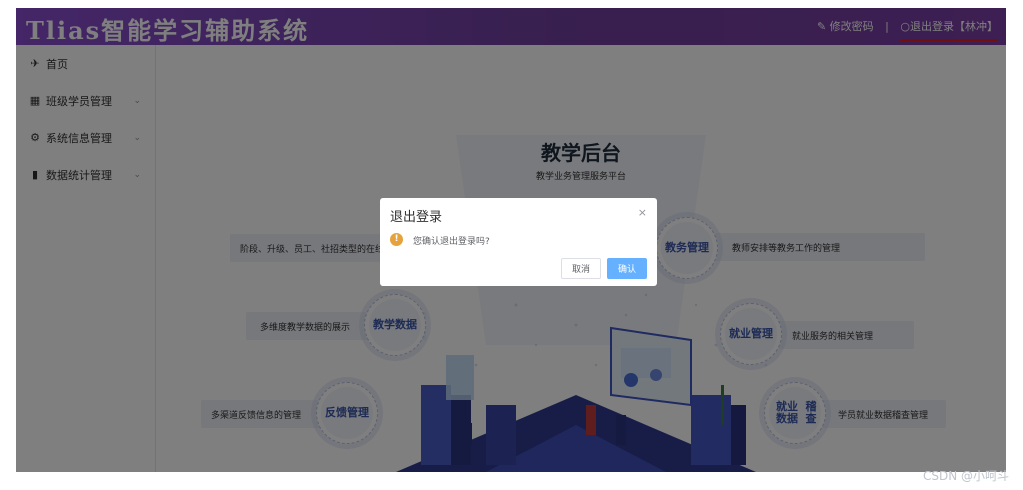  I want to click on cancel-button: 取消, so click(581, 268).